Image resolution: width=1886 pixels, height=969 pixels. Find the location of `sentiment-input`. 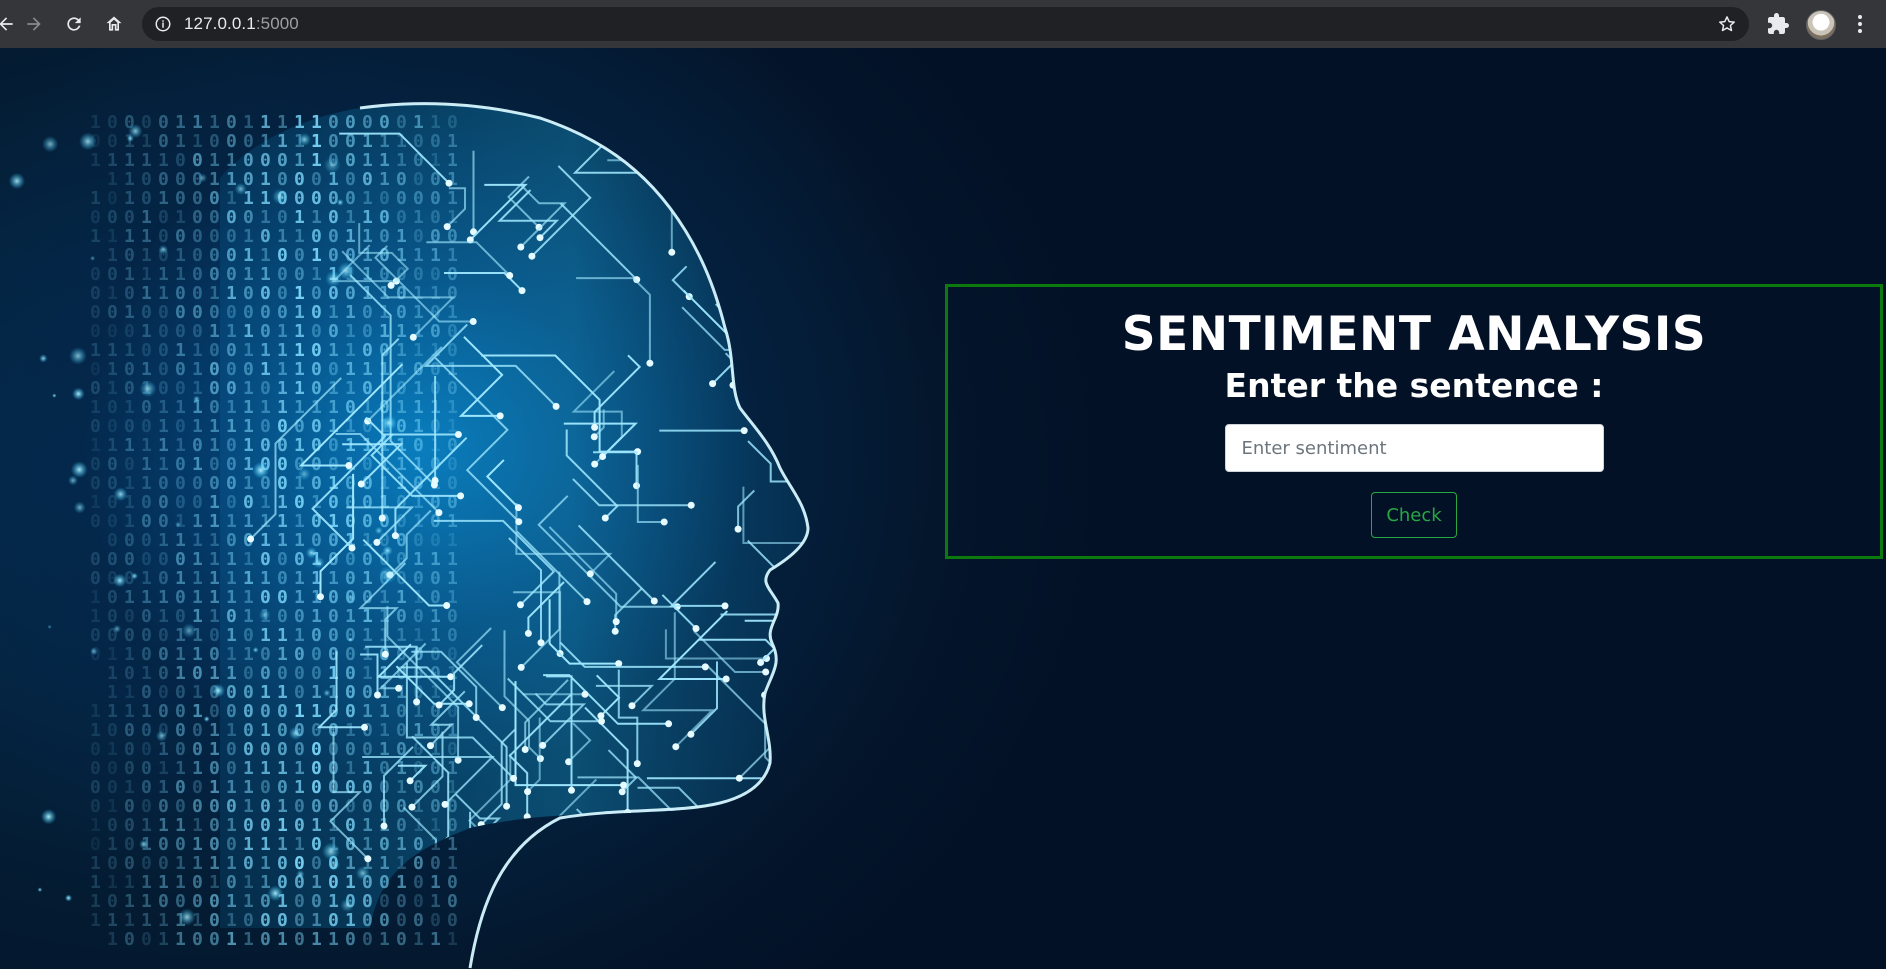

sentiment-input is located at coordinates (1414, 448).